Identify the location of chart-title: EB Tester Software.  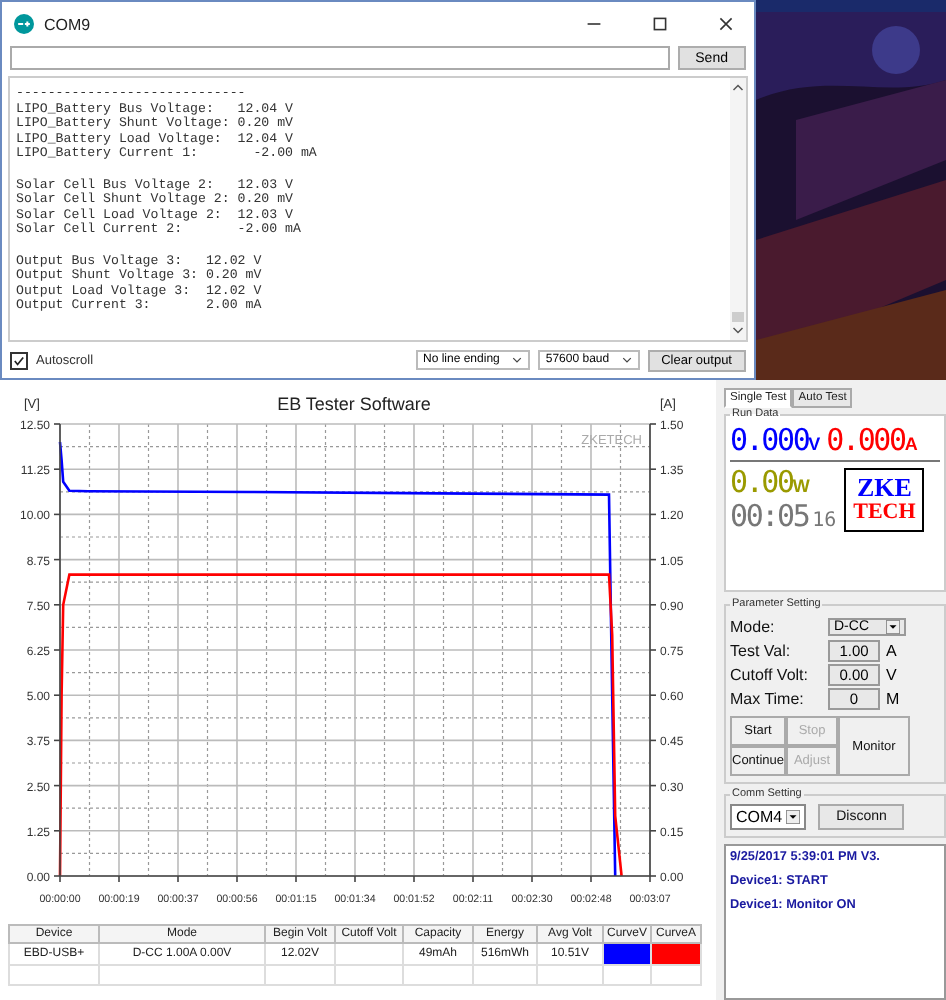
(354, 404).